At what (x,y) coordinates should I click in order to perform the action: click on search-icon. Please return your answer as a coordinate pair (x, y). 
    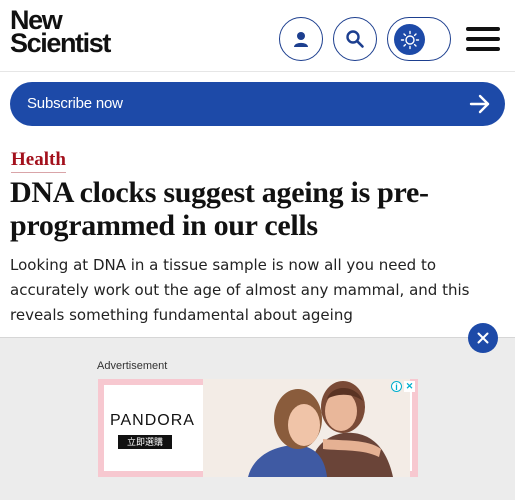
    Looking at the image, I should click on (355, 39).